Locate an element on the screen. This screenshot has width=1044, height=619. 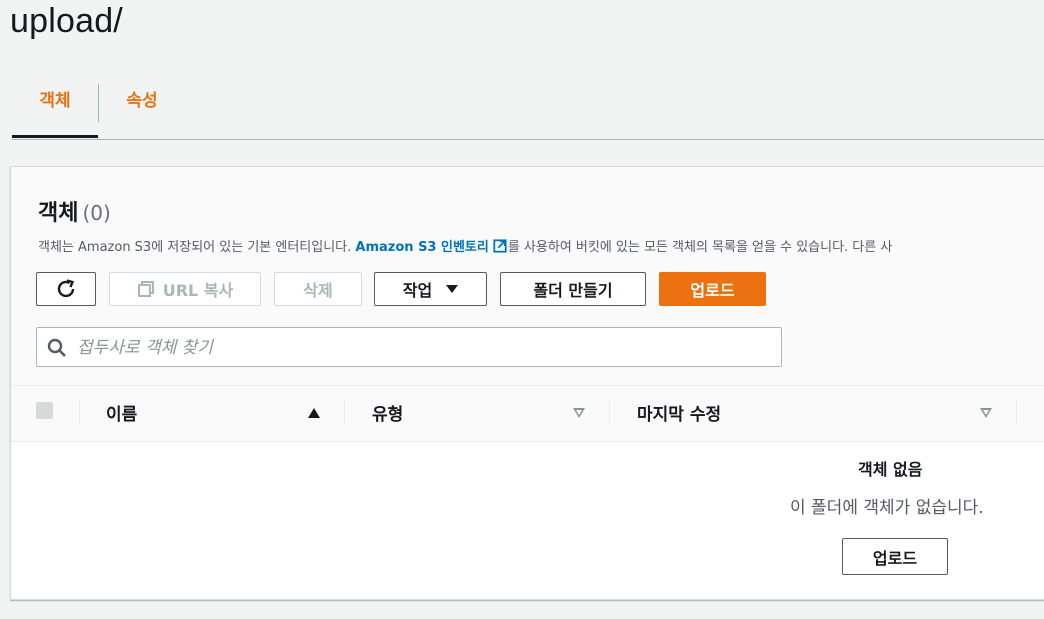
external-link-icon is located at coordinates (500, 246).